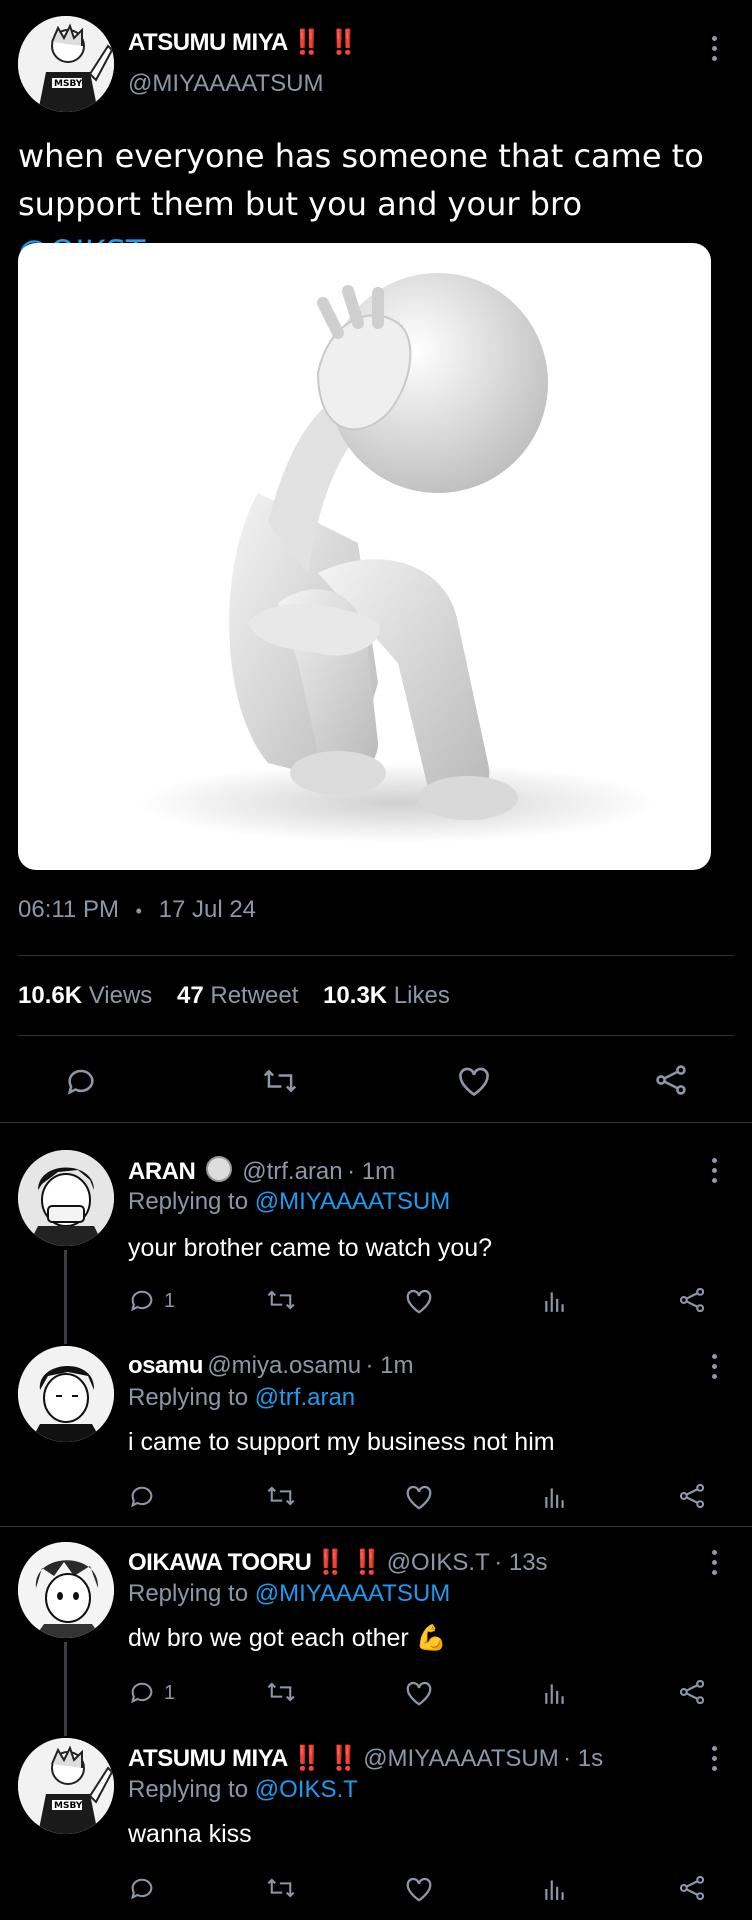 Image resolution: width=752 pixels, height=1920 pixels. What do you see at coordinates (376, 955) in the screenshot?
I see `divider-top-stats` at bounding box center [376, 955].